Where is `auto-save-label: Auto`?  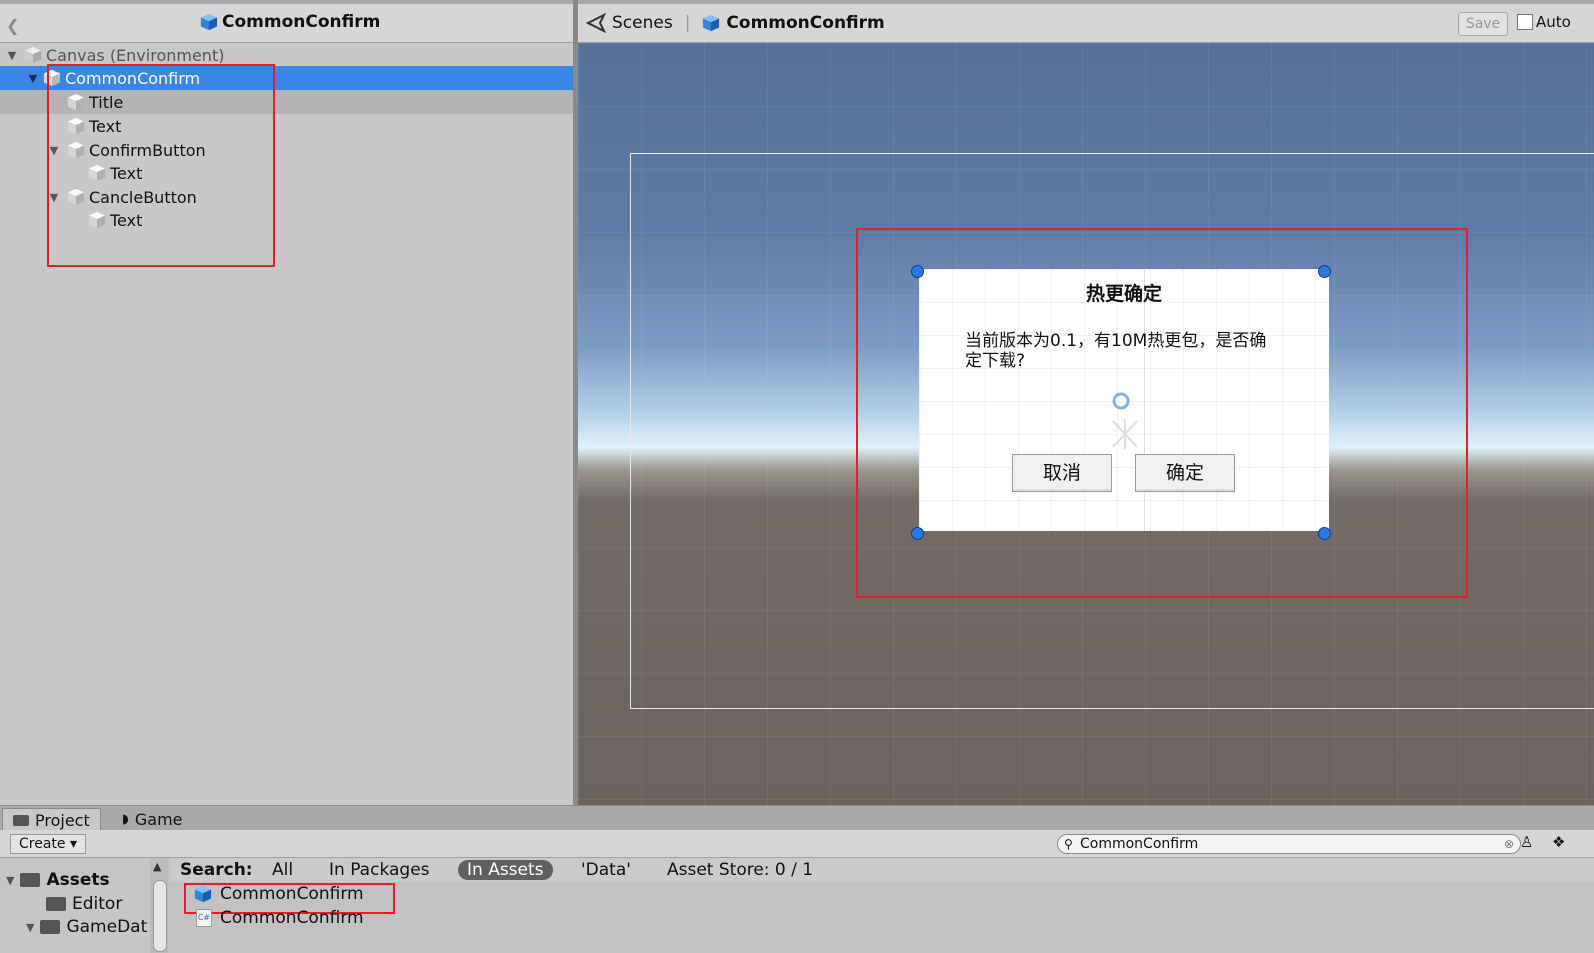 auto-save-label: Auto is located at coordinates (1553, 22).